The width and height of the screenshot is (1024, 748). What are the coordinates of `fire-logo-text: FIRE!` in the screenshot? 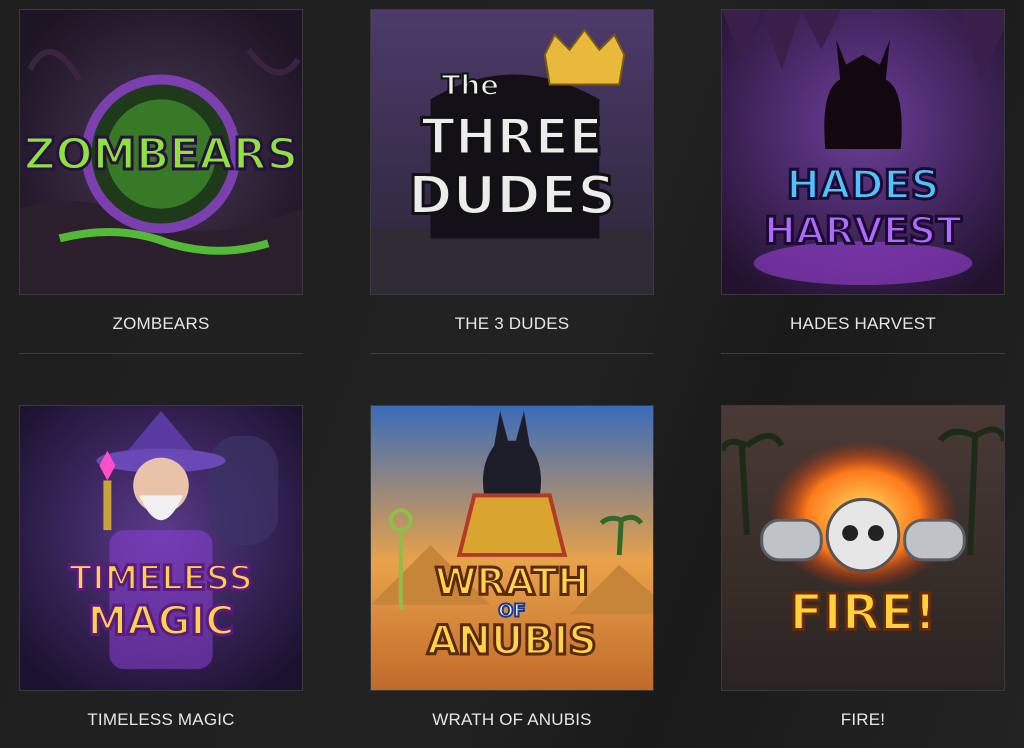 It's located at (862, 612).